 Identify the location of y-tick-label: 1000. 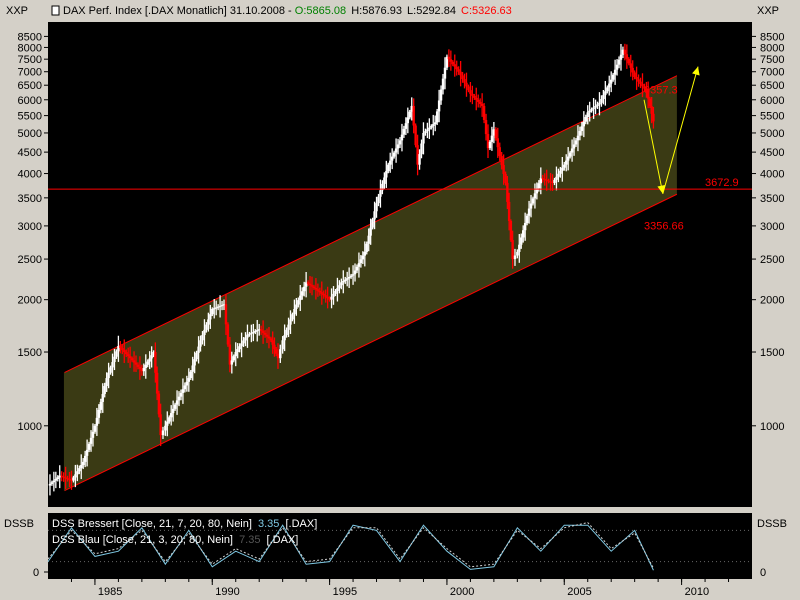
(772, 427).